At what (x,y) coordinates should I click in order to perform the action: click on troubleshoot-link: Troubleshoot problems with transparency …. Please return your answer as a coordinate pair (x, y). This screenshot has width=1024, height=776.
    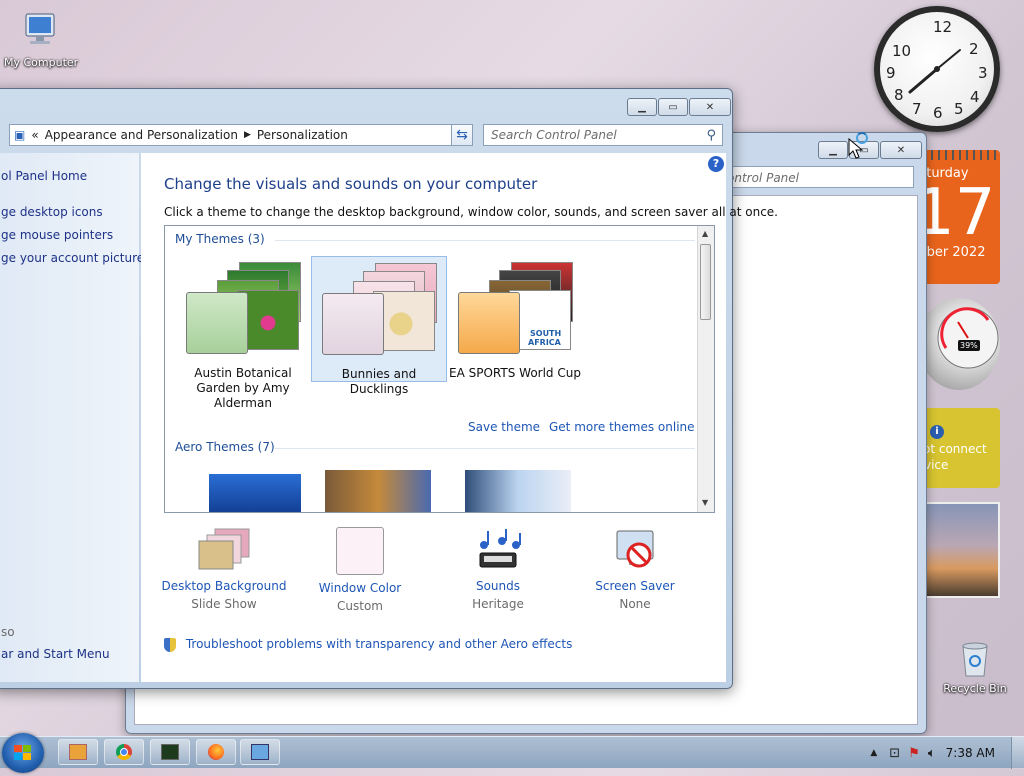
    Looking at the image, I should click on (379, 644).